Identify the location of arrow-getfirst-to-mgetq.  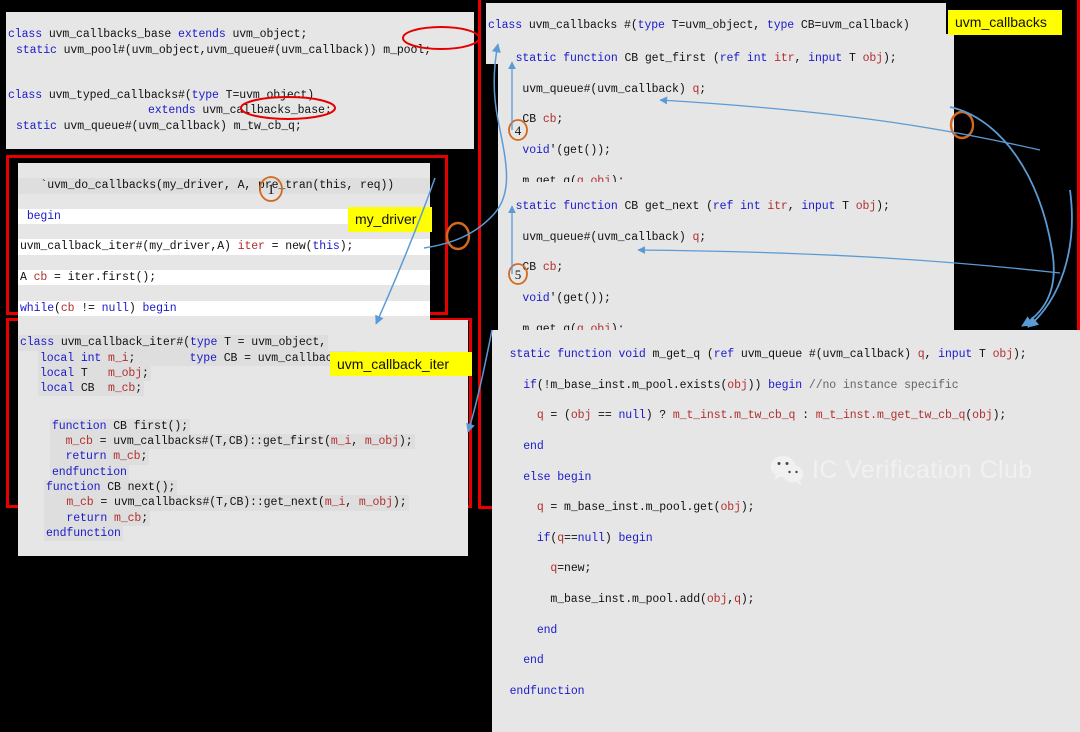
(1002, 216).